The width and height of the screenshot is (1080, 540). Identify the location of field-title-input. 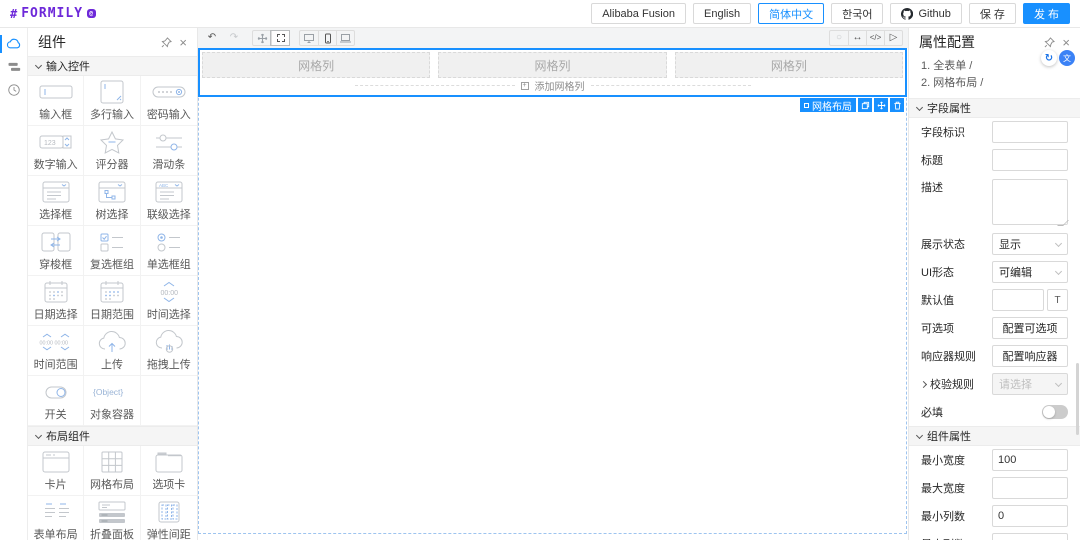
(1030, 160).